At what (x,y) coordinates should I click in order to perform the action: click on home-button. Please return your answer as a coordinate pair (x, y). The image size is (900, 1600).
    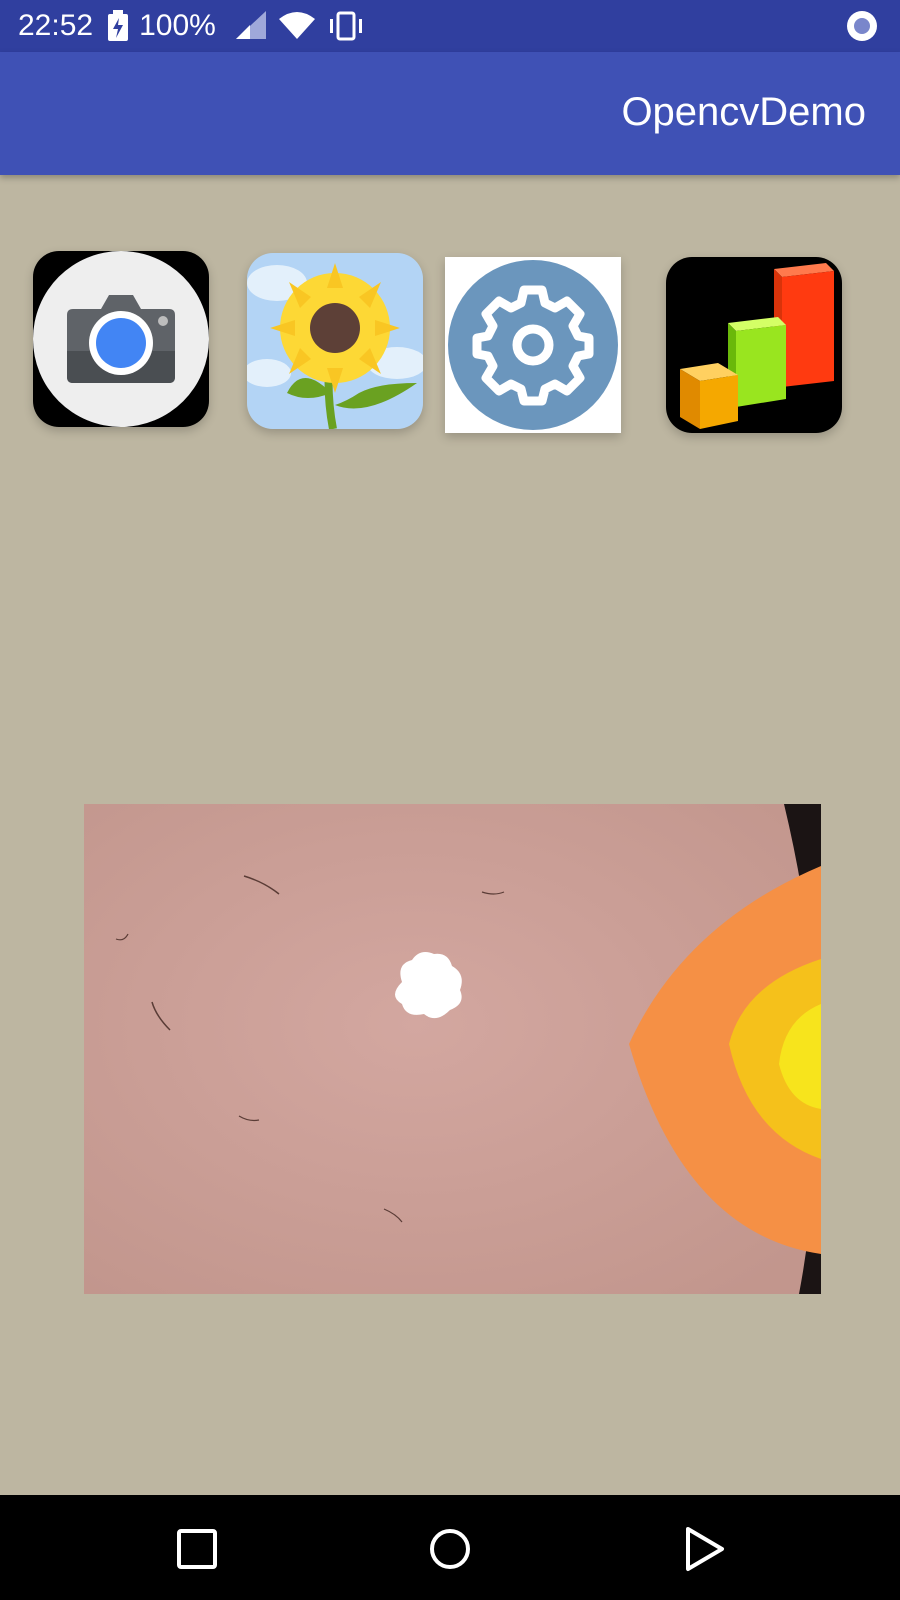
    Looking at the image, I should click on (450, 1549).